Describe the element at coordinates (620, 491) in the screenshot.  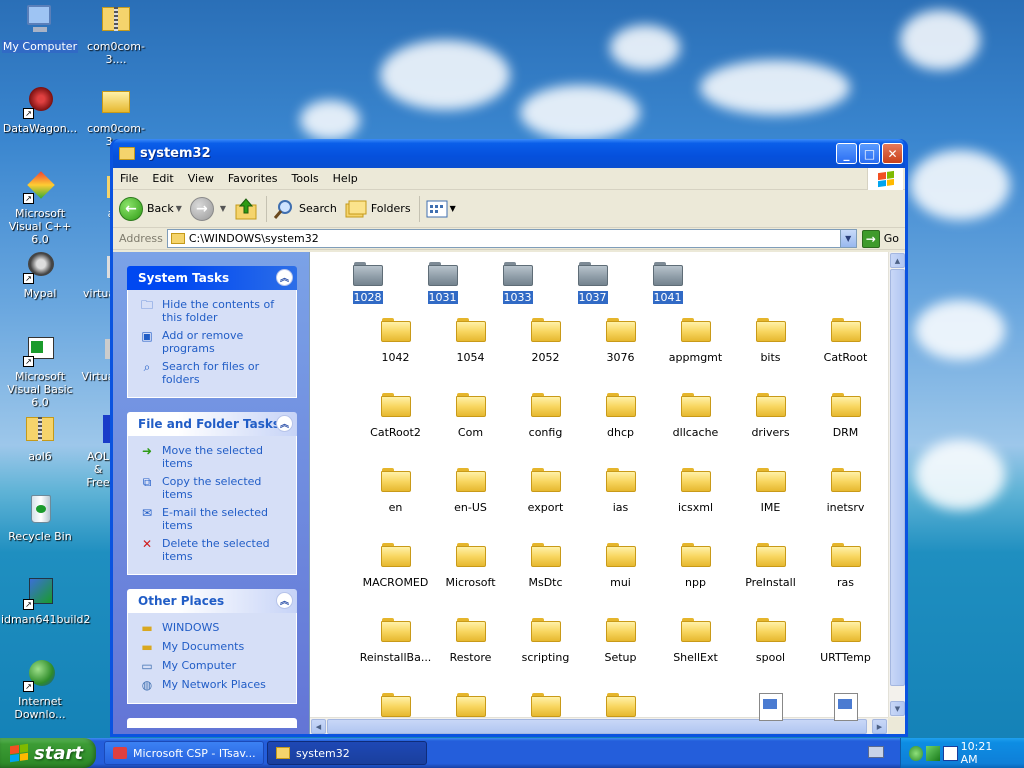
I see `folder-item: ias` at that location.